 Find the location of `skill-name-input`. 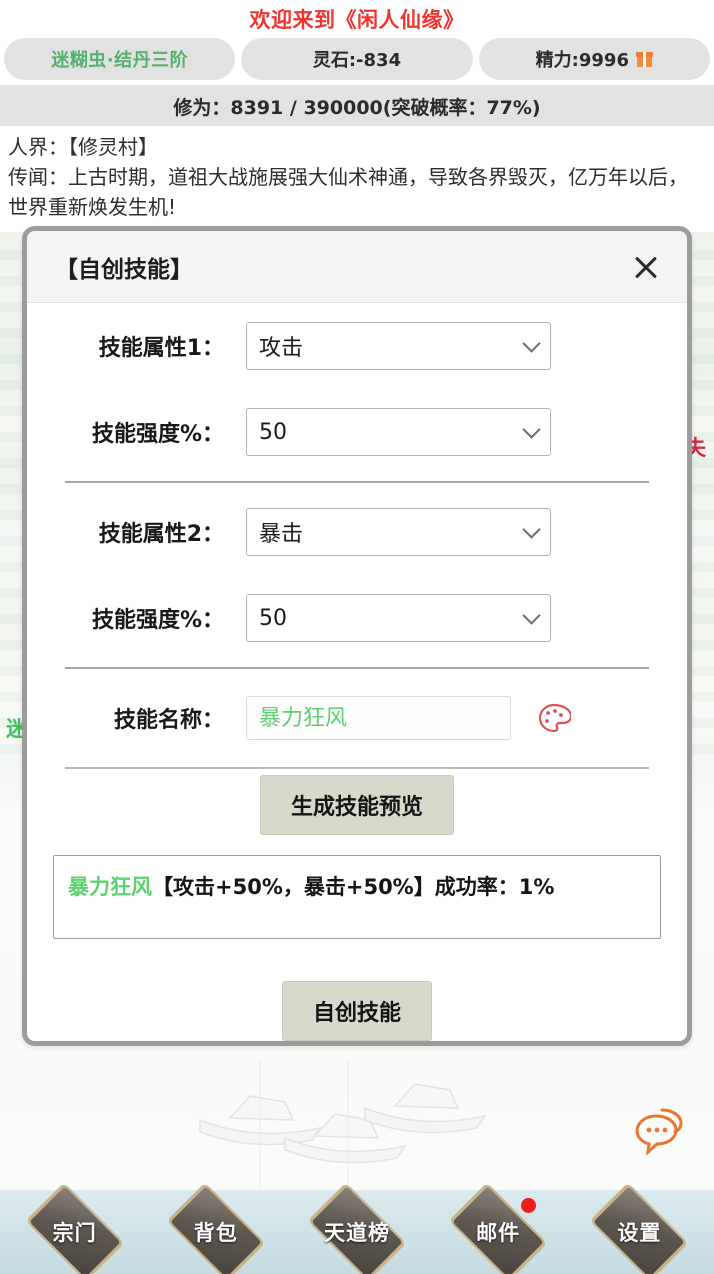

skill-name-input is located at coordinates (378, 718).